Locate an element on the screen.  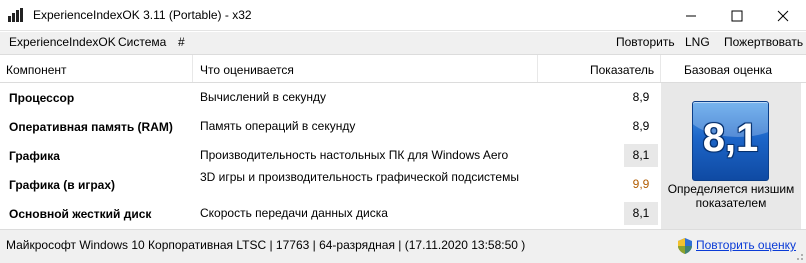
maximize-icon is located at coordinates (737, 16).